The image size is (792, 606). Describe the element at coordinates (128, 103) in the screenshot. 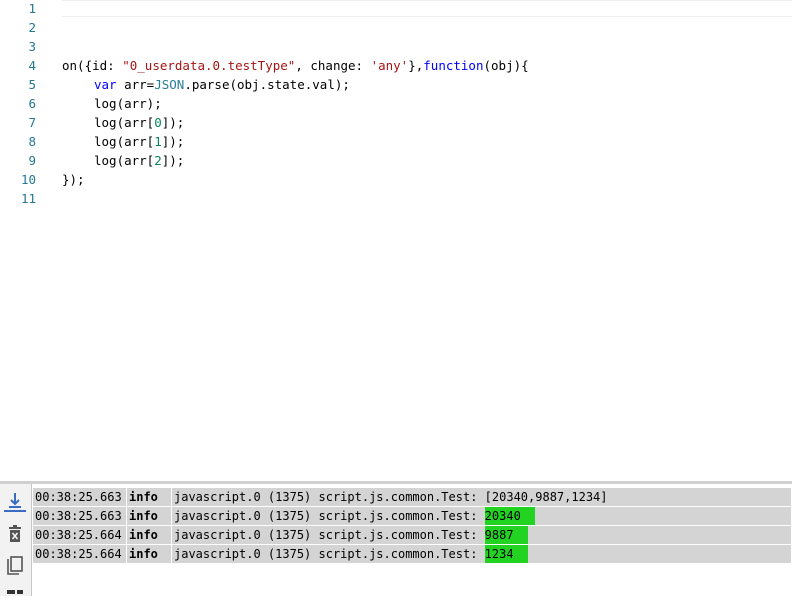

I see `code-token: log(arr);` at that location.